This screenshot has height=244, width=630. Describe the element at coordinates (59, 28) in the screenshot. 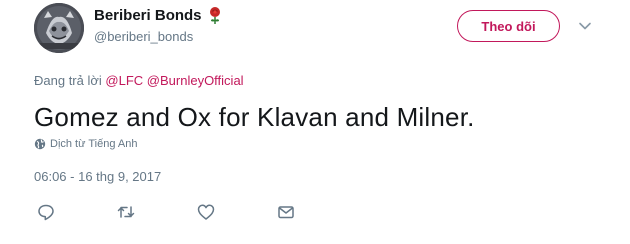

I see `avatar` at that location.